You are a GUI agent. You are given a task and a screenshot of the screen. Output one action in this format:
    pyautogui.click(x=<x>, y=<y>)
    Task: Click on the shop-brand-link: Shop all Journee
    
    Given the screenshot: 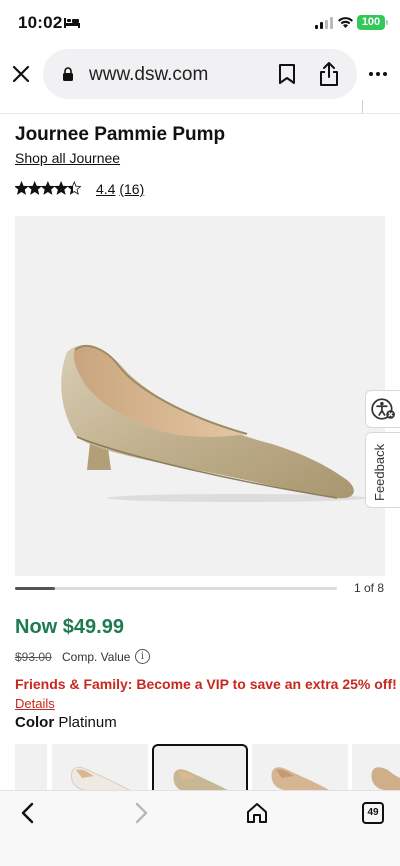 What is the action you would take?
    pyautogui.click(x=67, y=158)
    